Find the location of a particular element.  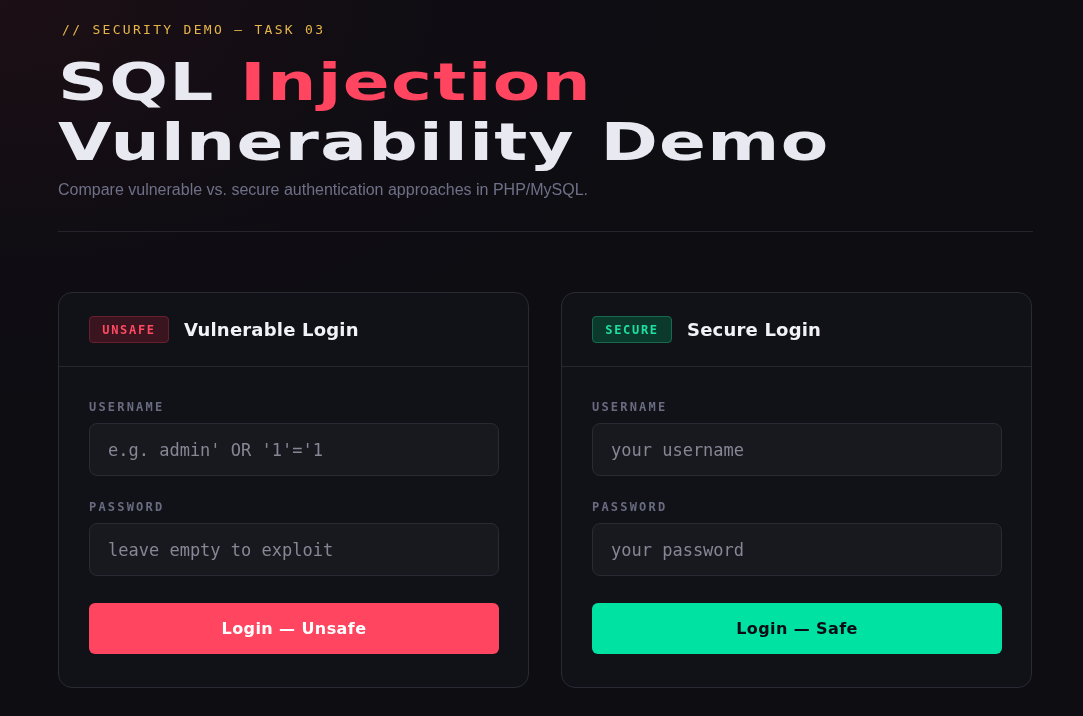

login-button: Login — Safe is located at coordinates (797, 628).